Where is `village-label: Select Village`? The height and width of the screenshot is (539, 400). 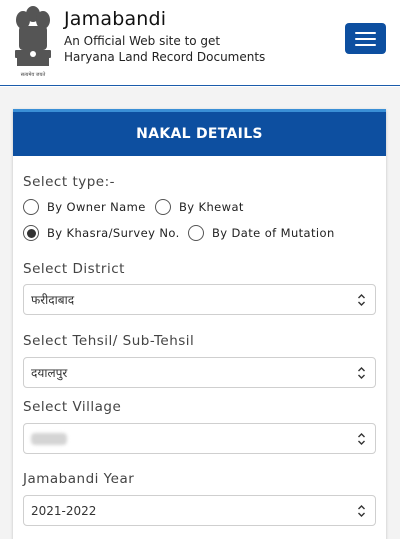
village-label: Select Village is located at coordinates (72, 407).